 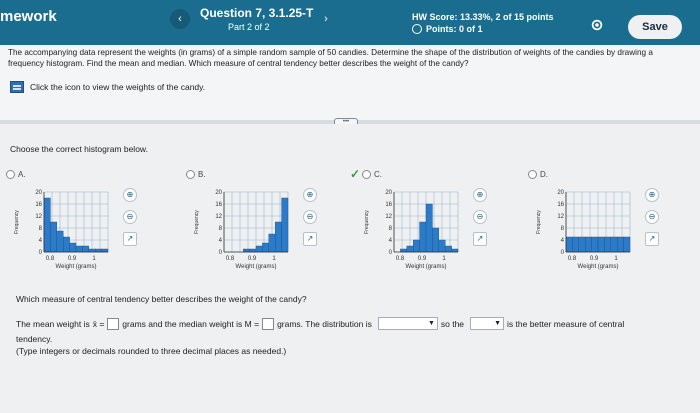 I want to click on histogram-a: 0 4 8 12 16 20 0.8 0.9 1 Weight (grams) Frequency, so click(x=61, y=230).